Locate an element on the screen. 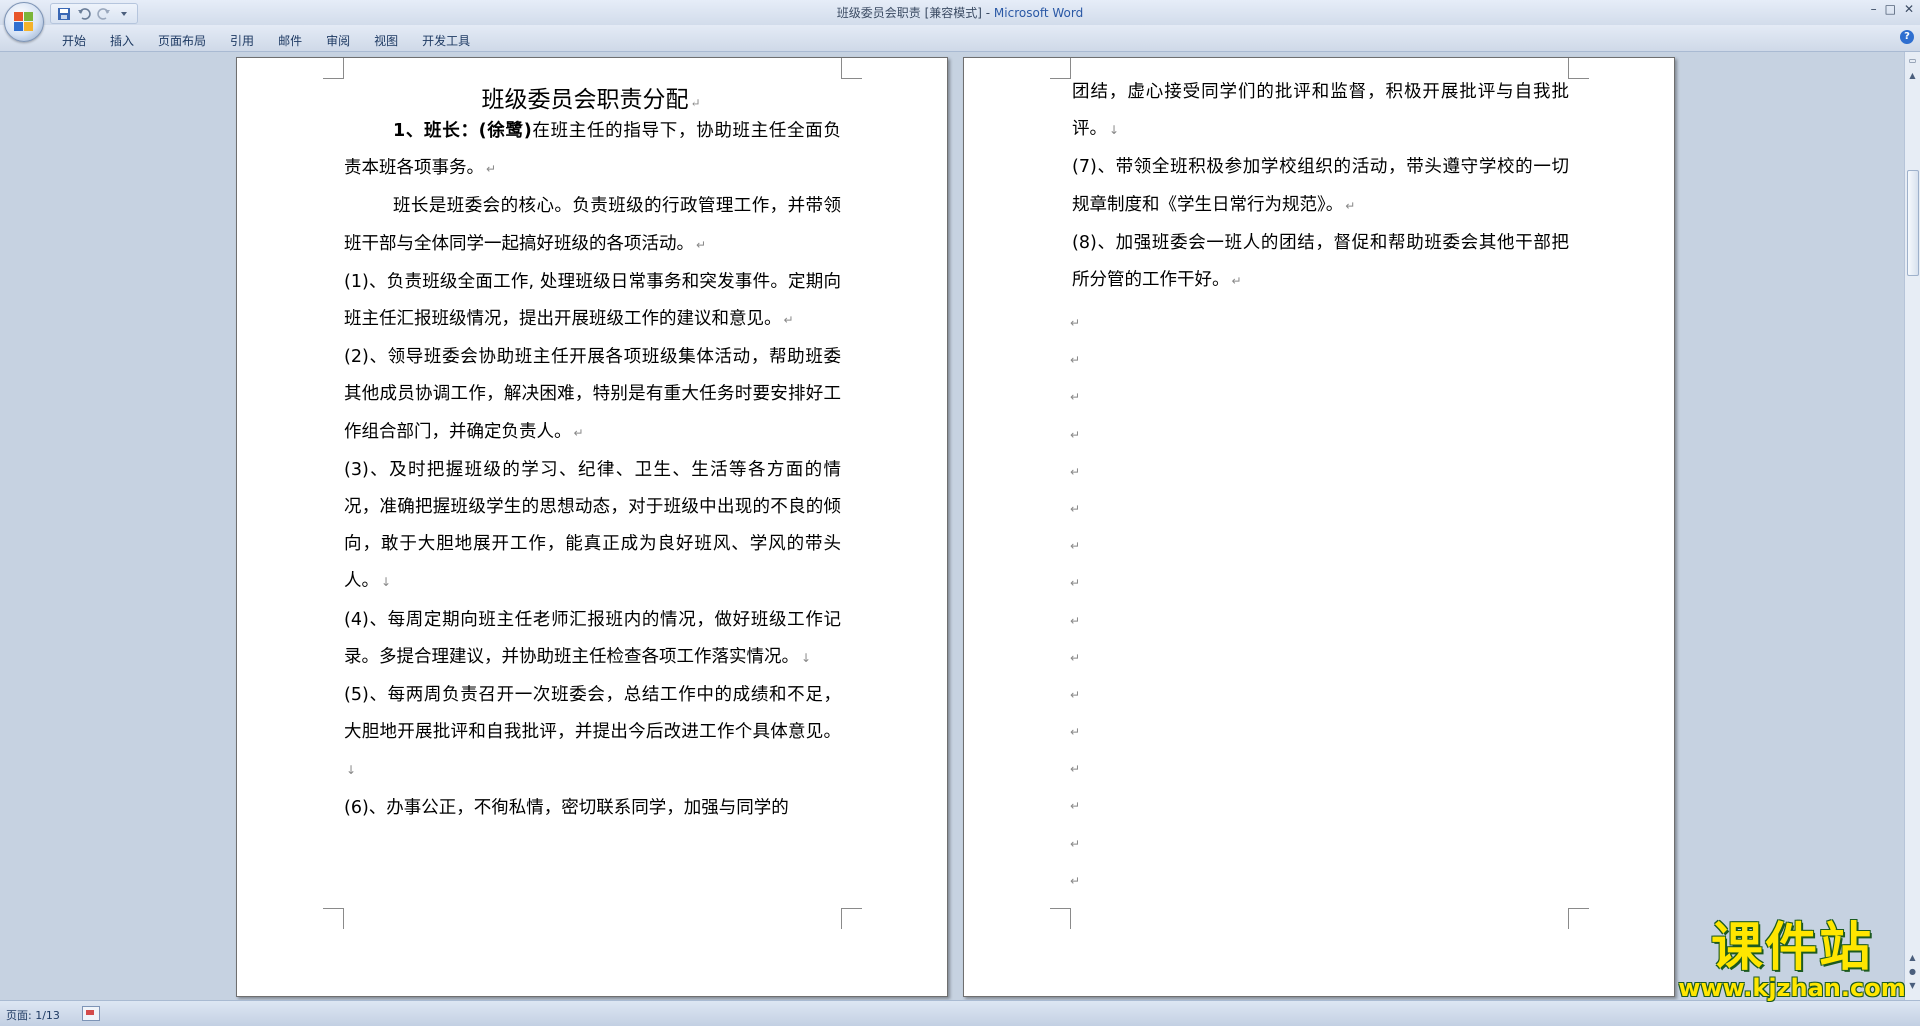 The height and width of the screenshot is (1026, 1920). title-bar: 班级委员会职责 [兼容模式] - Microsoft Word – □ ✕ is located at coordinates (960, 21).